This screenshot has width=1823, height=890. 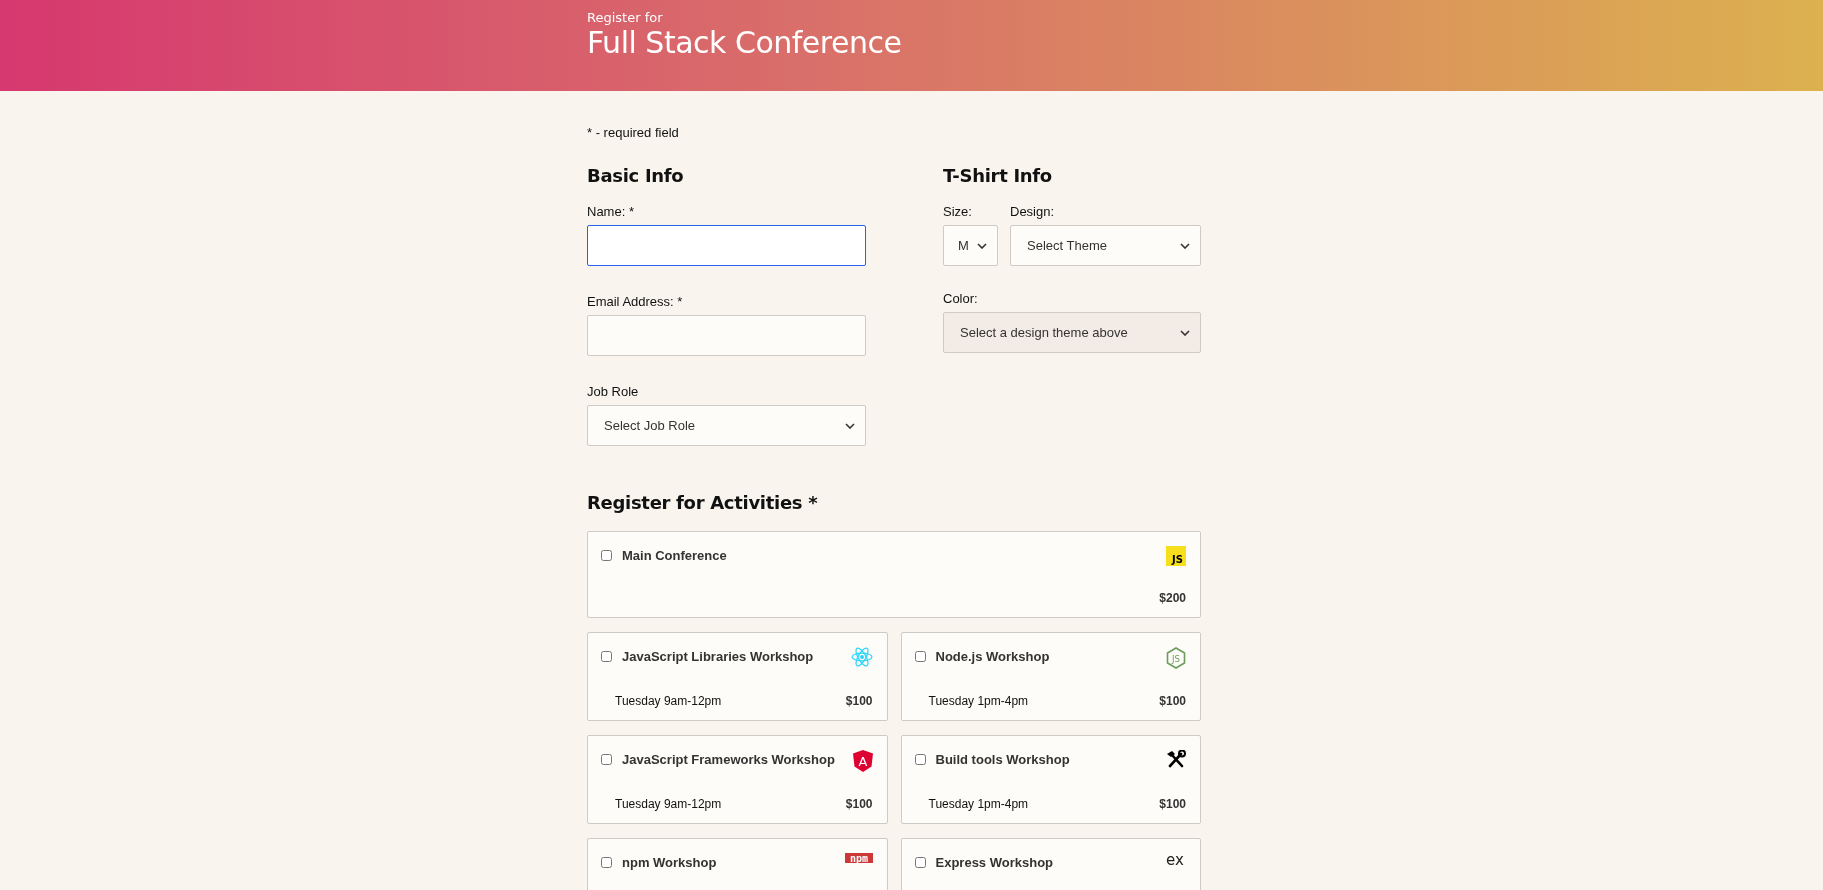 What do you see at coordinates (636, 175) in the screenshot?
I see `section-heading: Basic Info` at bounding box center [636, 175].